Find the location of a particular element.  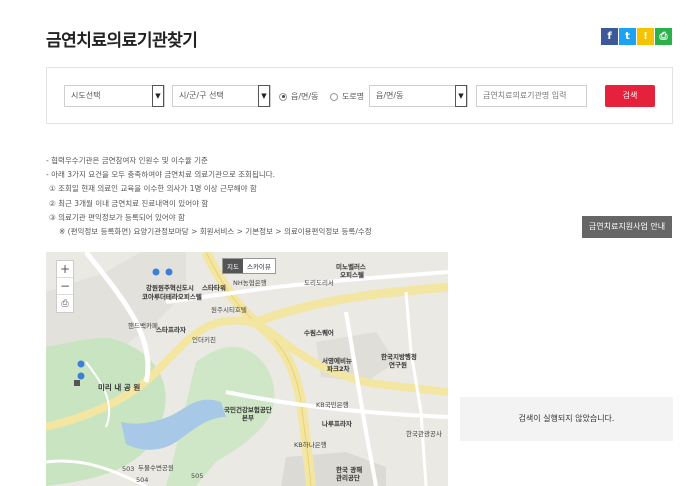

sigungu-select-value: 시/군/구 선택 is located at coordinates (201, 95).